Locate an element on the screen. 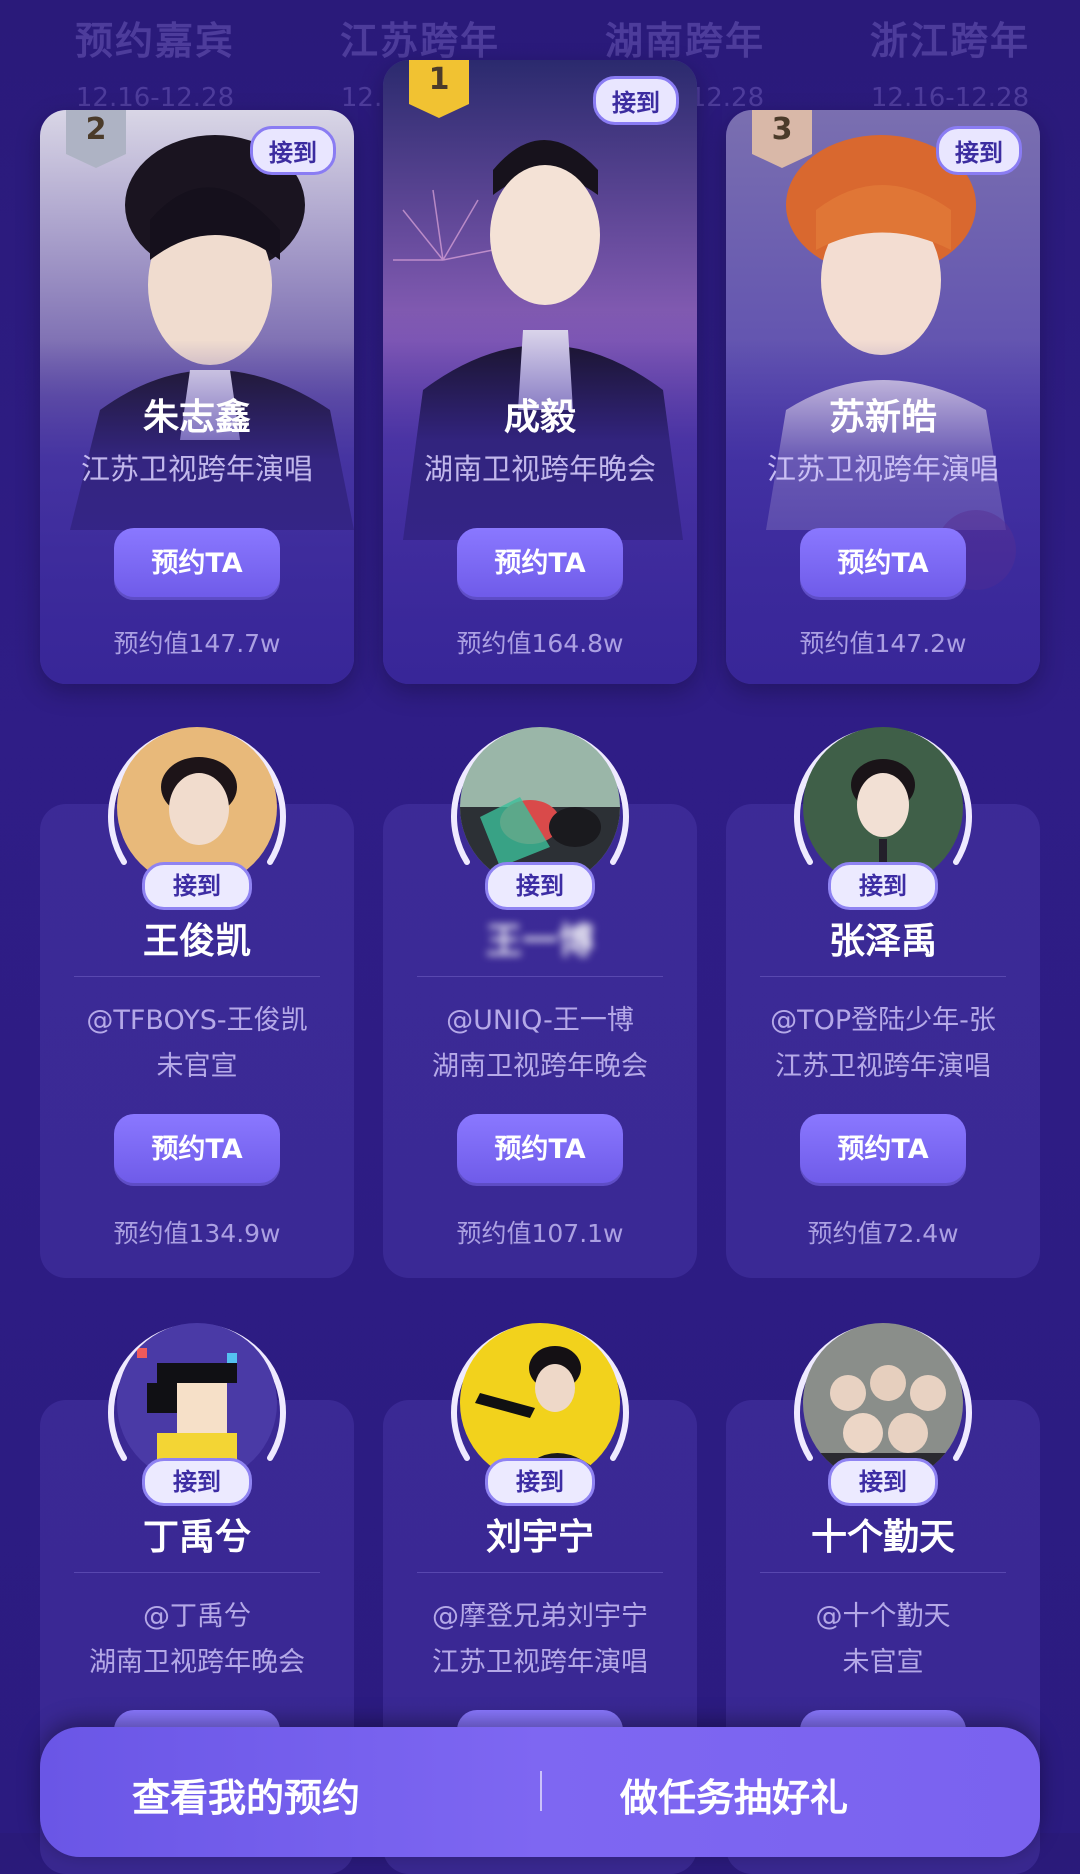  star-handle: @十个勤天 is located at coordinates (883, 1616).